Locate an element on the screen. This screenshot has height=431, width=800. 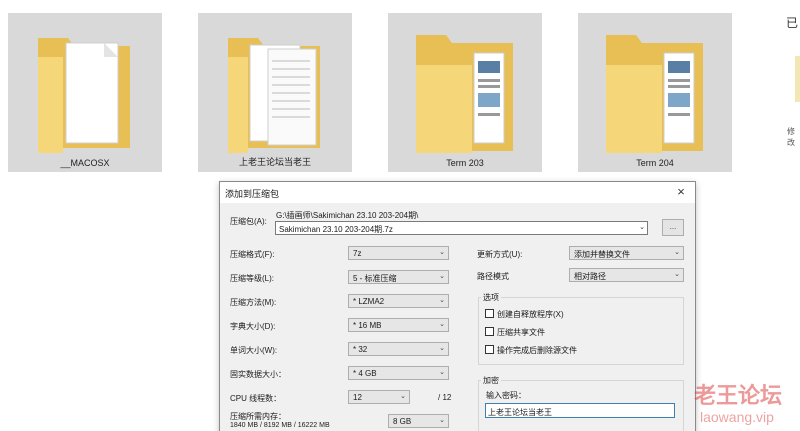
level-label: 压缩等级(L): is located at coordinates (252, 278).